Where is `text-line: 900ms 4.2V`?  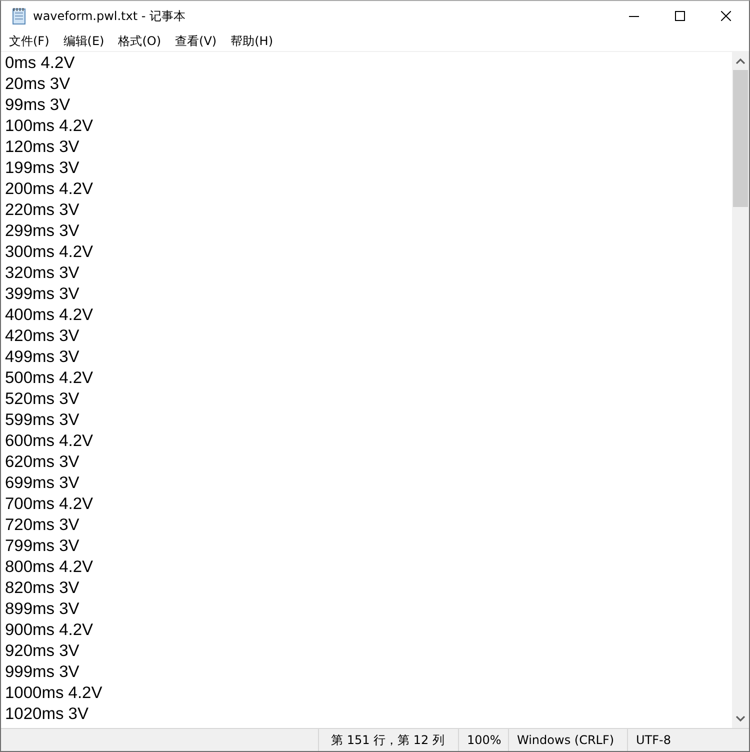 text-line: 900ms 4.2V is located at coordinates (49, 630).